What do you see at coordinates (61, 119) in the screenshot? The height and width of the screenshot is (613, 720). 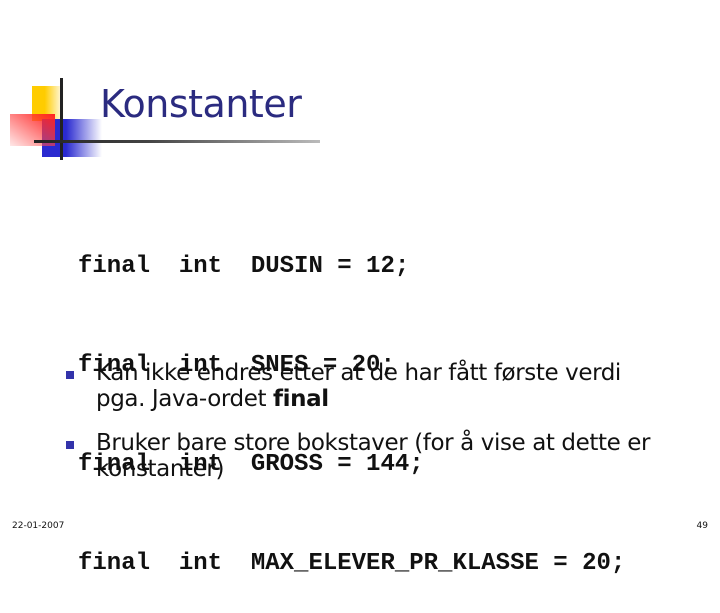 I see `vertical-line-decoration` at bounding box center [61, 119].